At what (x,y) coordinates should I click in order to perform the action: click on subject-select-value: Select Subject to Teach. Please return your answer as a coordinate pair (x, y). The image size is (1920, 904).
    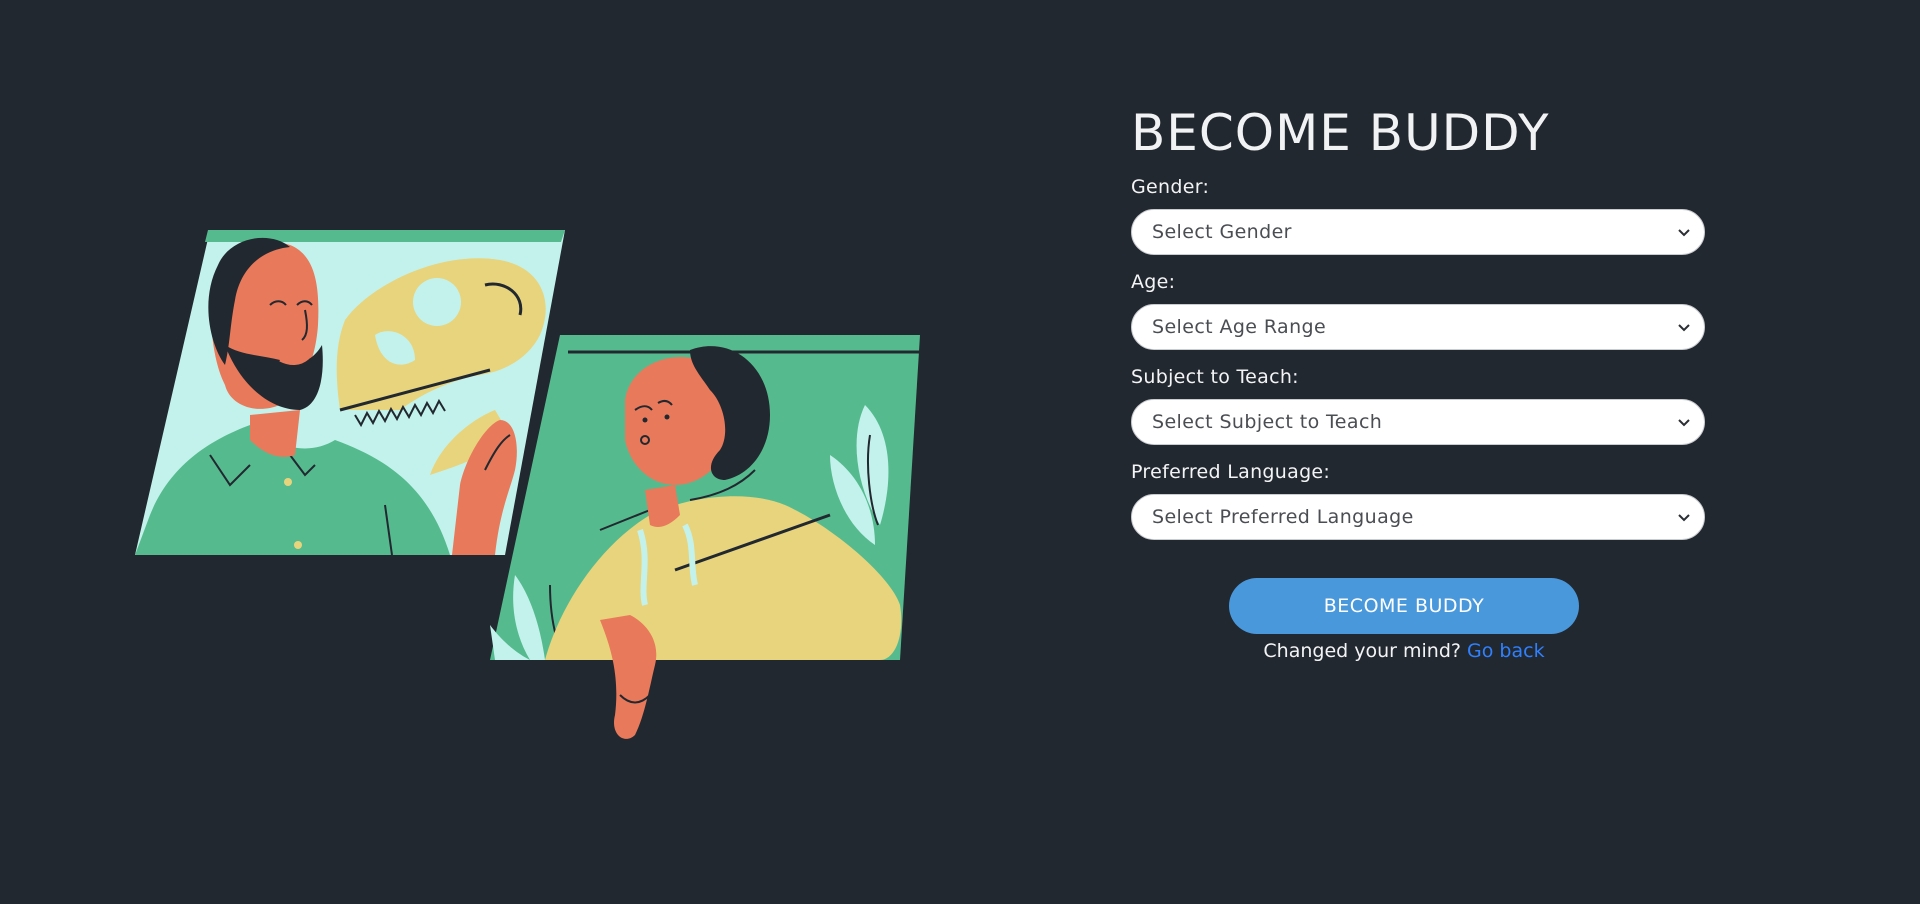
    Looking at the image, I should click on (1267, 422).